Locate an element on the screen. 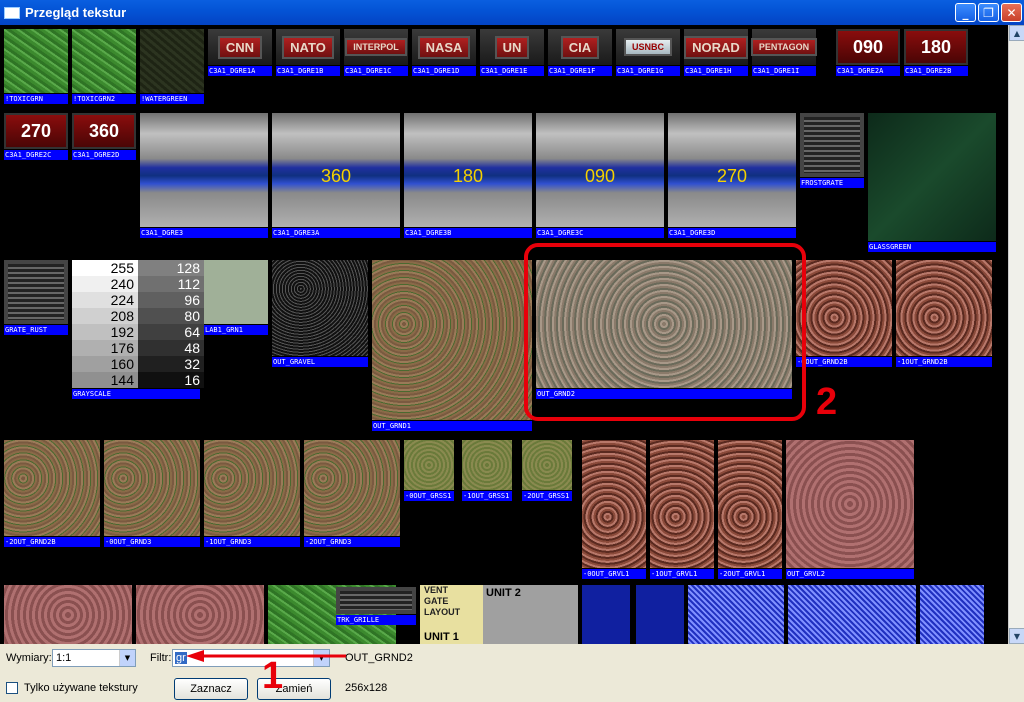 The width and height of the screenshot is (1024, 702). texture-tile: -2OUT_GRSS1 is located at coordinates (547, 471).